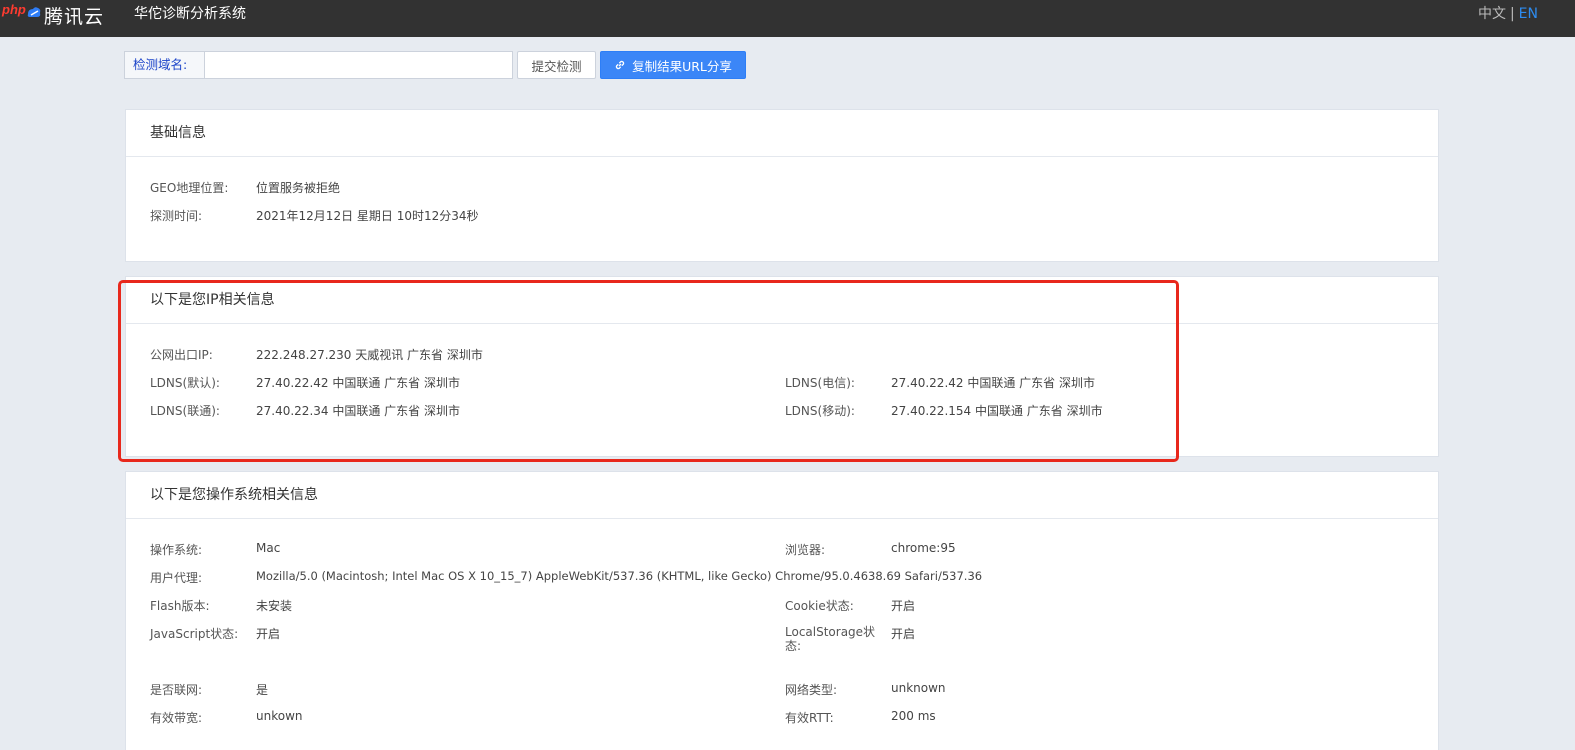 The image size is (1575, 750). Describe the element at coordinates (190, 14) in the screenshot. I see `system-title: 华佗诊断分析系统` at that location.